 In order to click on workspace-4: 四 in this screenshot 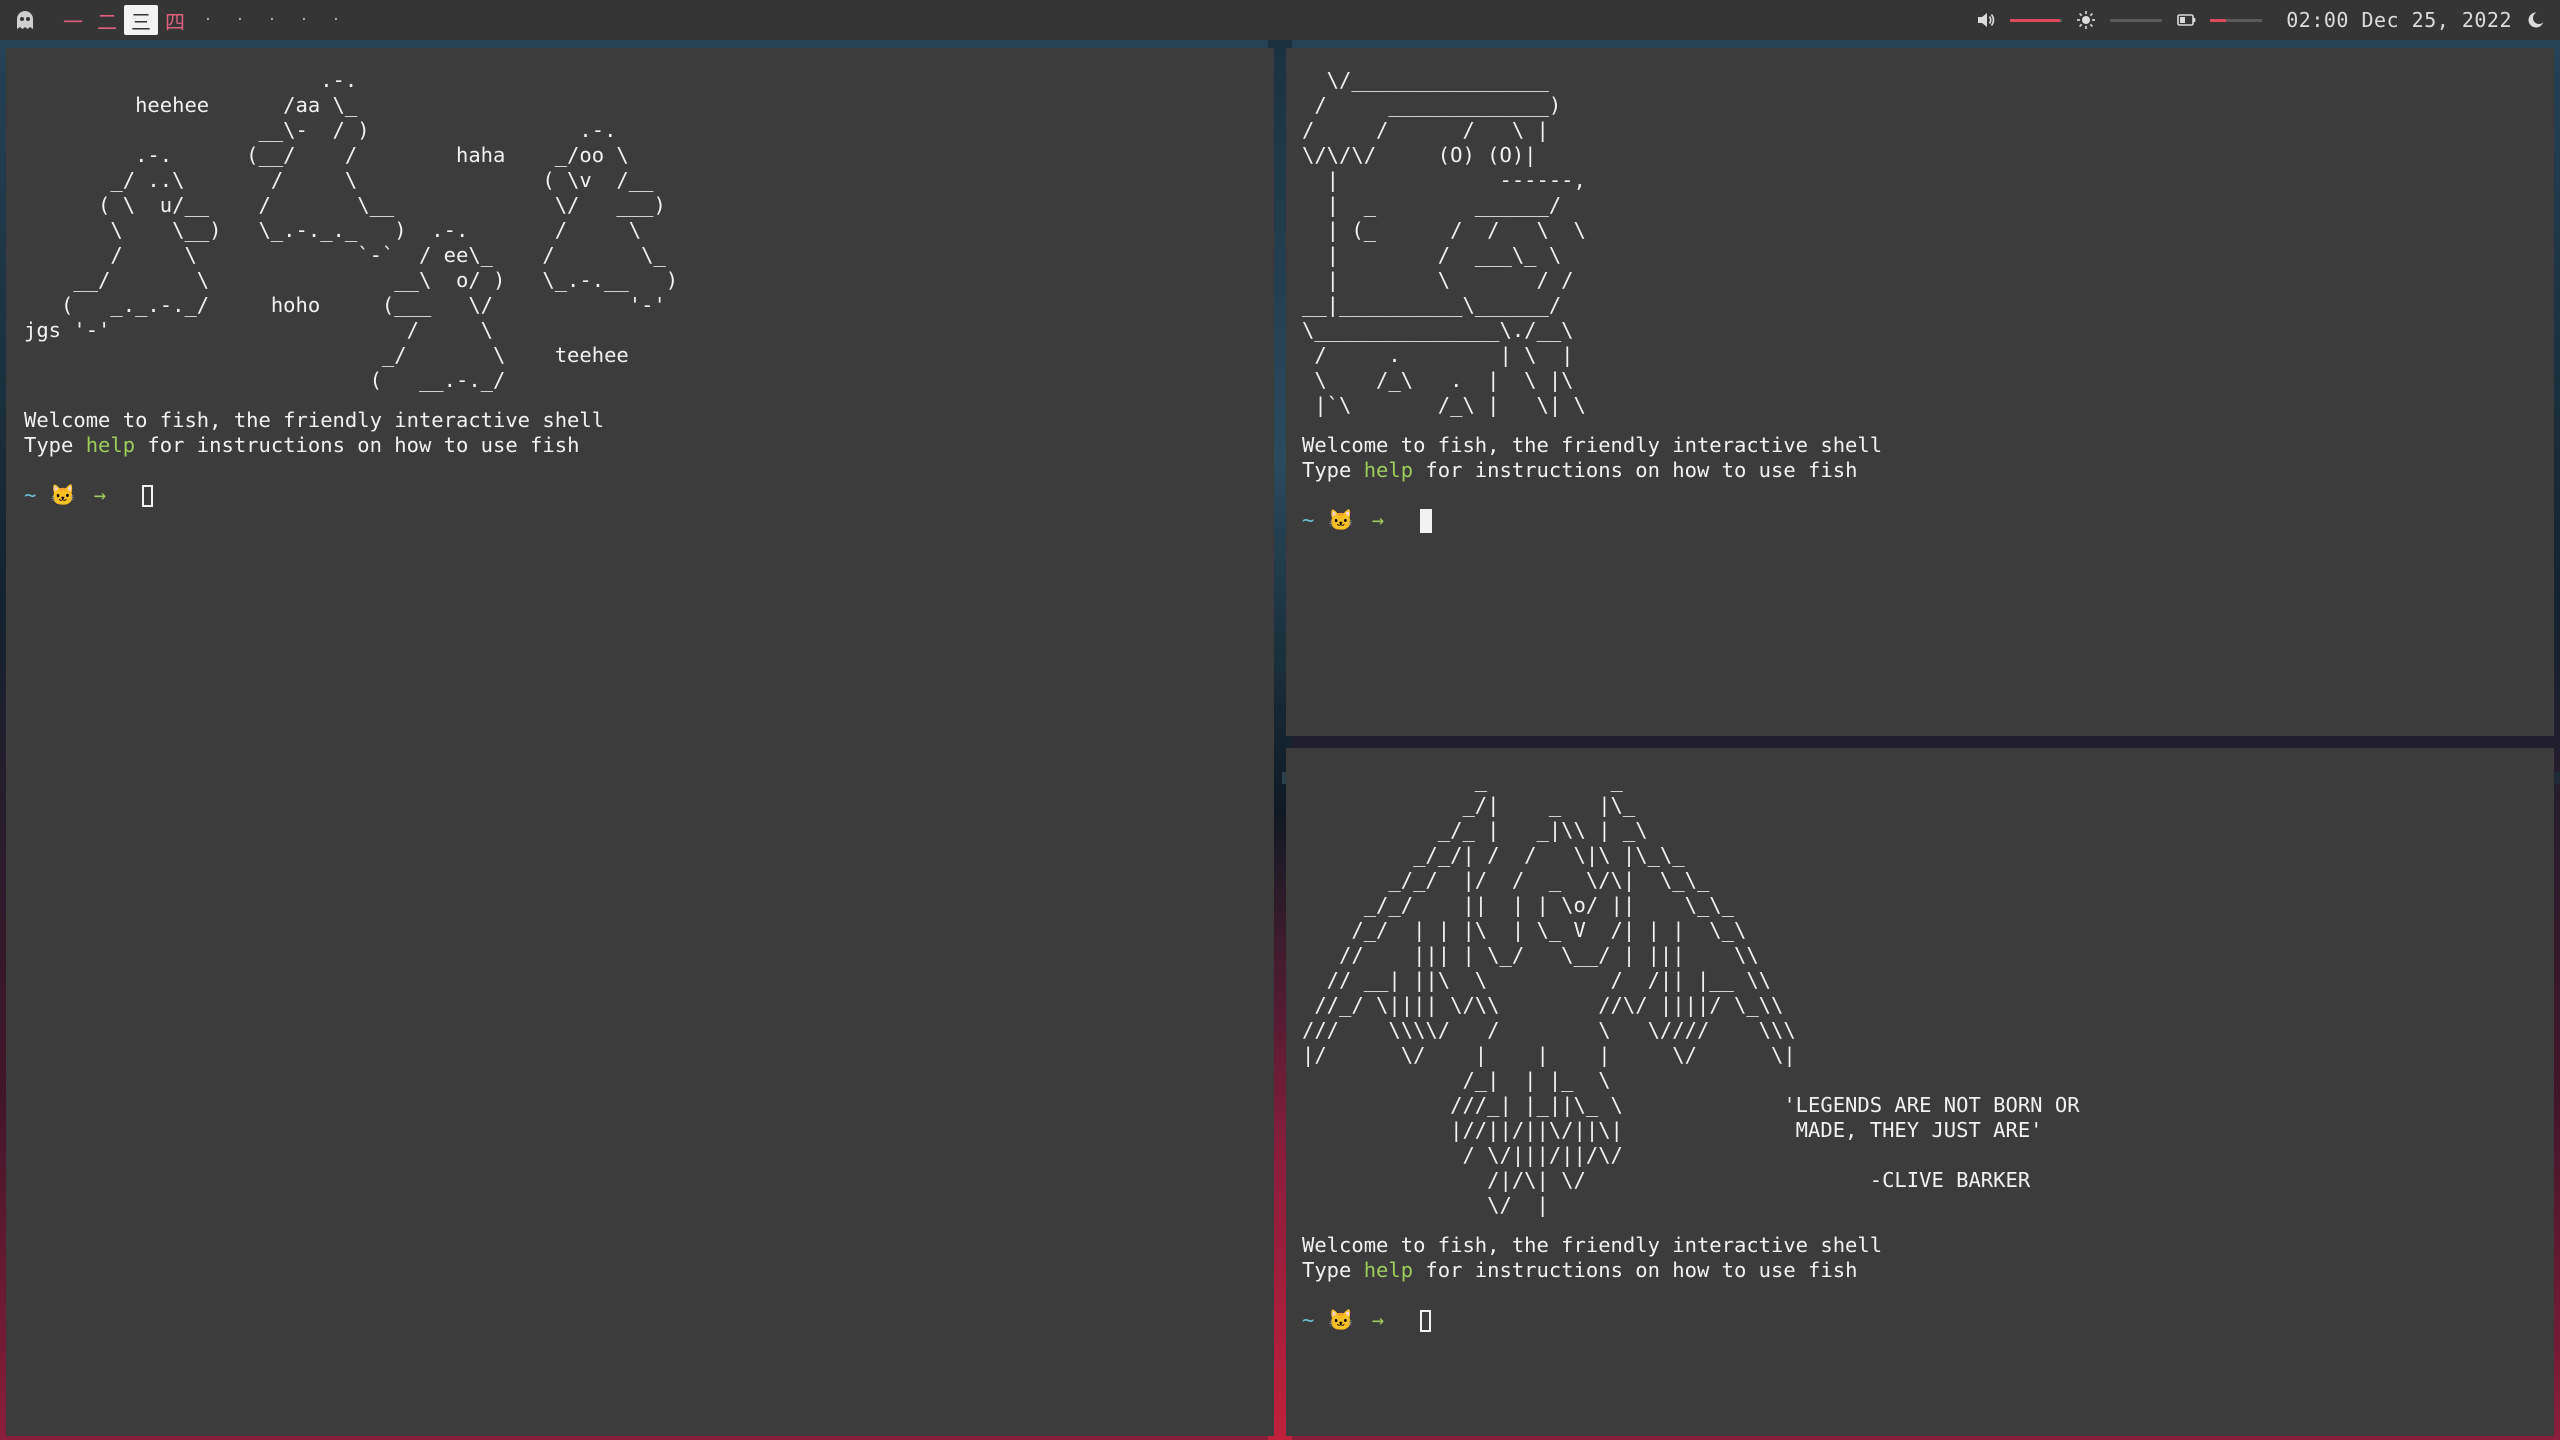, I will do `click(175, 20)`.